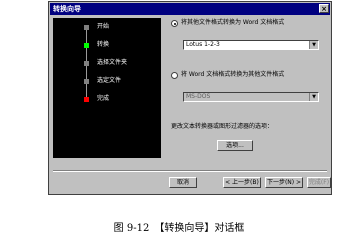 The width and height of the screenshot is (358, 240). Describe the element at coordinates (190, 171) in the screenshot. I see `divider` at that location.